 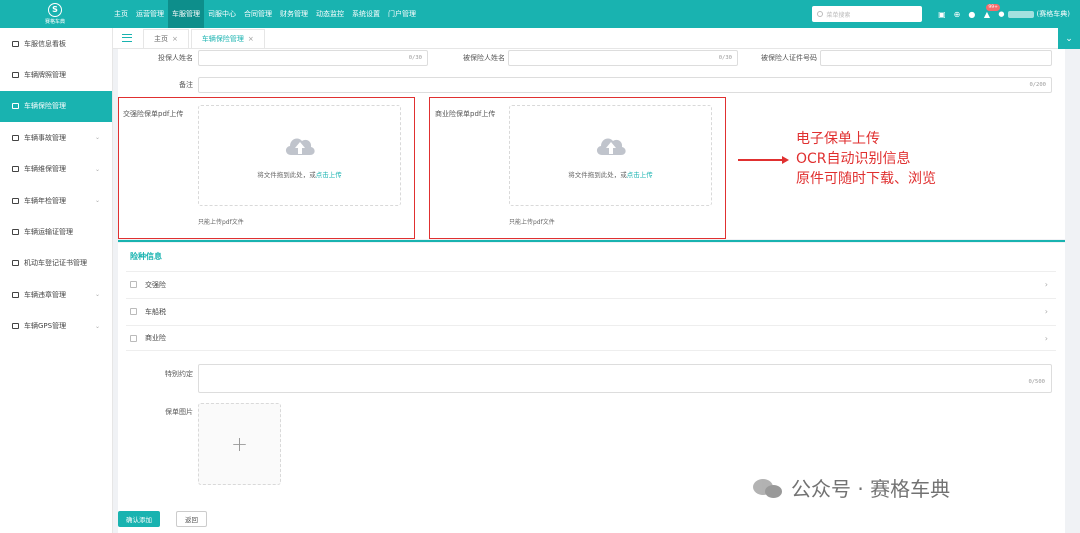 I want to click on user-org: (赛格车典), so click(x=1053, y=14).